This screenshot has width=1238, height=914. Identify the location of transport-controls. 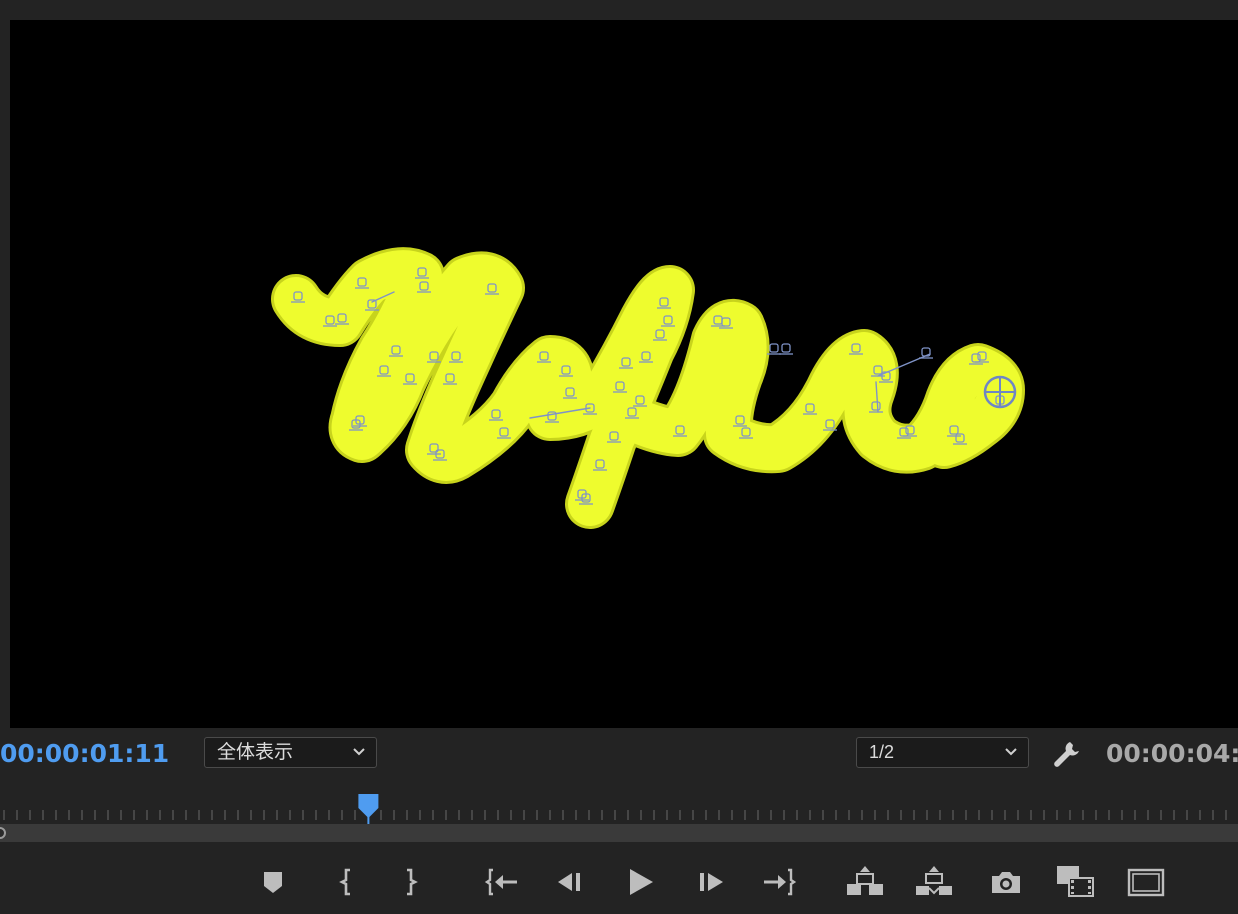
(619, 878).